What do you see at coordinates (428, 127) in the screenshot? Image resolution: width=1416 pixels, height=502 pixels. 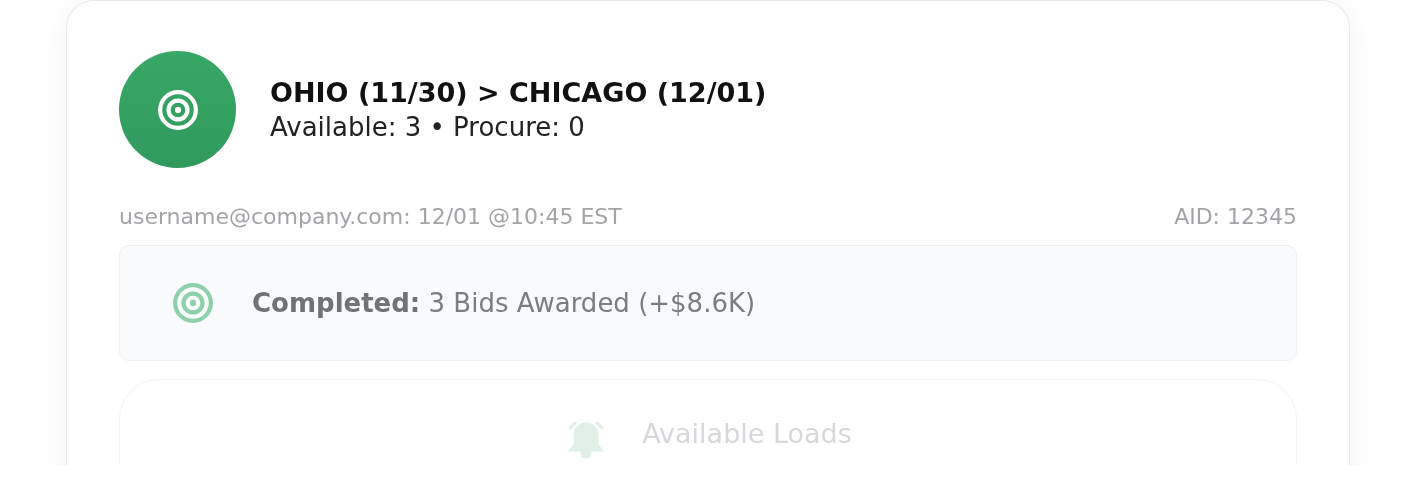 I see `lane-subtitle: Available: 3 • Procure: 0` at bounding box center [428, 127].